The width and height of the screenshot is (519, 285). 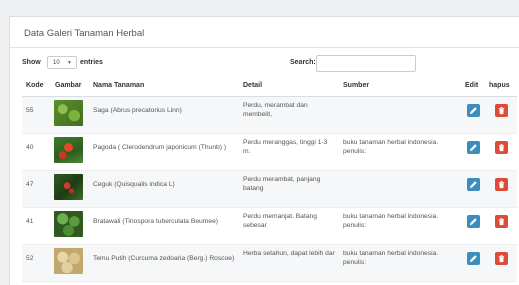 I want to click on header-detail: Detail, so click(x=289, y=86).